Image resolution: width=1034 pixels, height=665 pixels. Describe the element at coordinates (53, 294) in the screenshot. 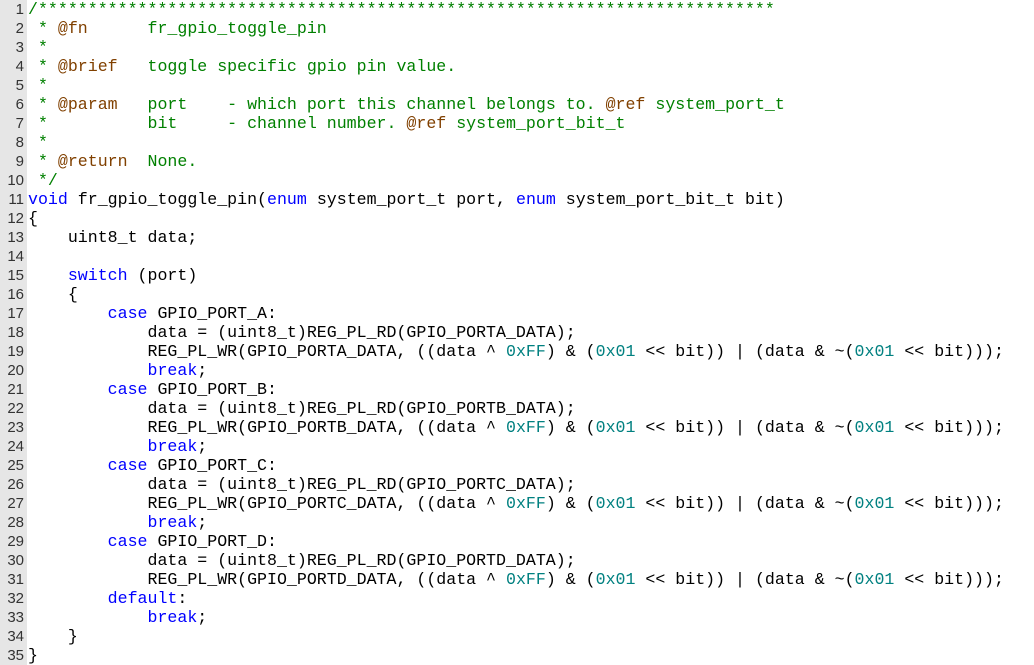

I see `plain-token: {` at that location.